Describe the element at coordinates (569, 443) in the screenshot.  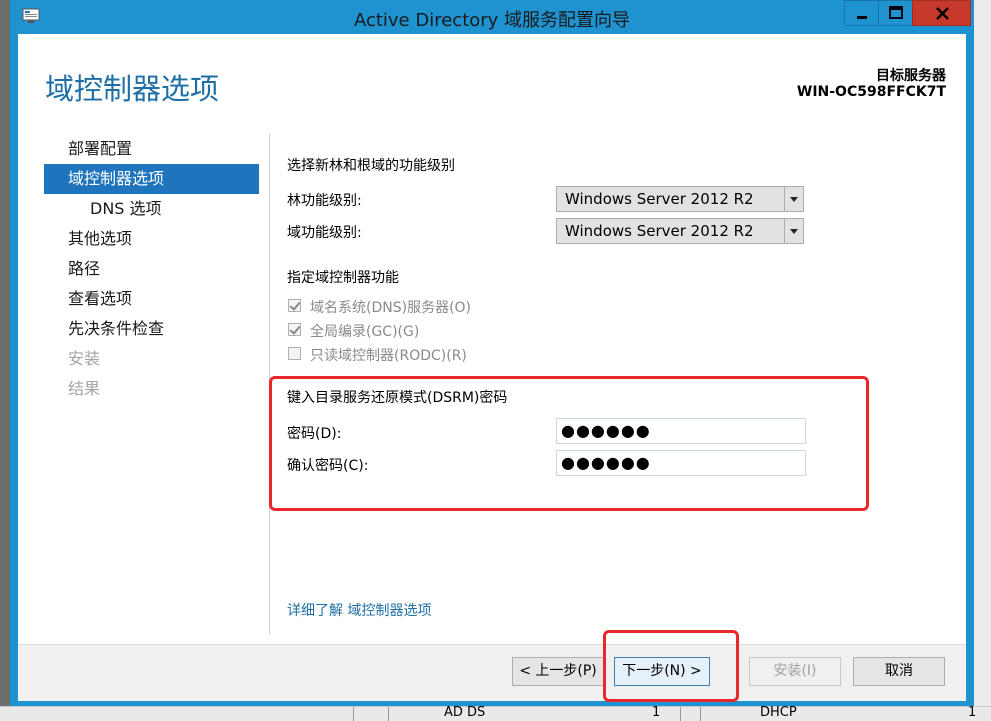
I see `annotation-highlight-dsrm` at that location.